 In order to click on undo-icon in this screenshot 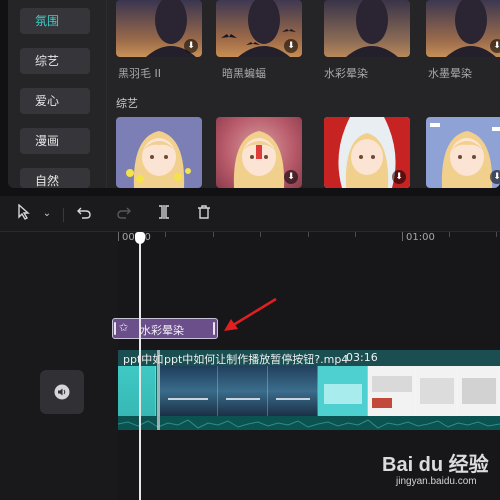, I will do `click(84, 214)`.